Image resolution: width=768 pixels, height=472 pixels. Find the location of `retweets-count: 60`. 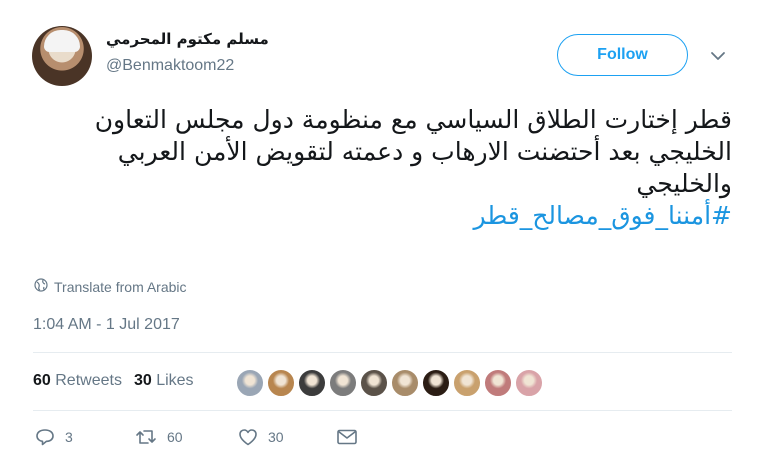

retweets-count: 60 is located at coordinates (42, 380).